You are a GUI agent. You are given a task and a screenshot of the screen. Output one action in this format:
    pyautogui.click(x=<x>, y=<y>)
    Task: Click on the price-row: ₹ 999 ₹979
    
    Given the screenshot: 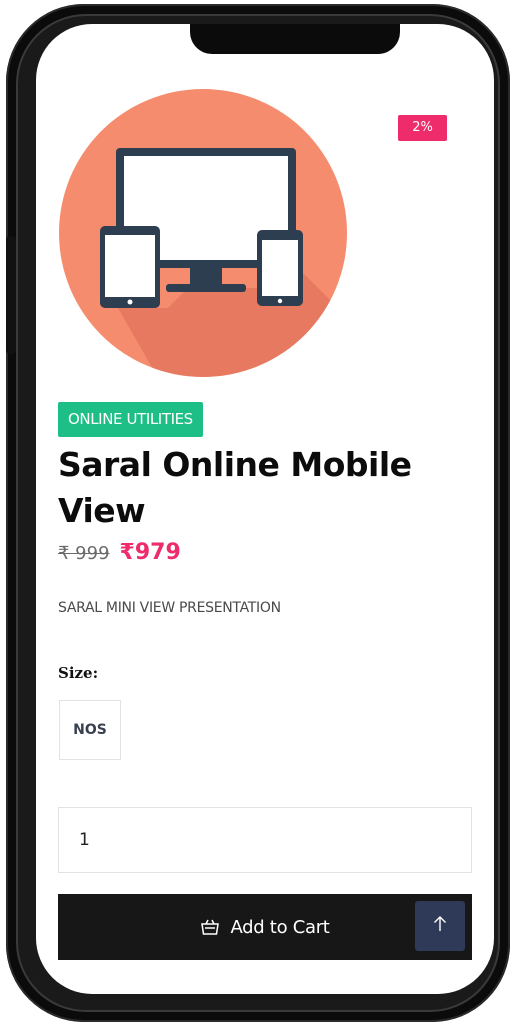 What is the action you would take?
    pyautogui.click(x=119, y=555)
    